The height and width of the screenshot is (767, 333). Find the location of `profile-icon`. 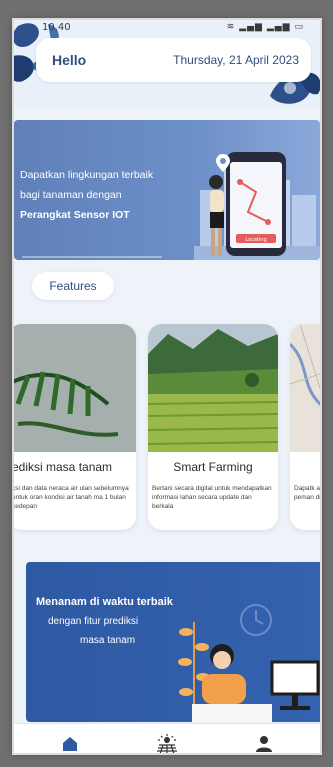

profile-icon is located at coordinates (264, 744).